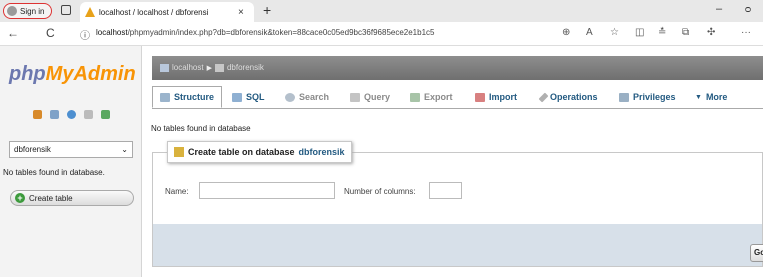 Image resolution: width=763 pixels, height=277 pixels. I want to click on extensions-icon: ✣, so click(711, 32).